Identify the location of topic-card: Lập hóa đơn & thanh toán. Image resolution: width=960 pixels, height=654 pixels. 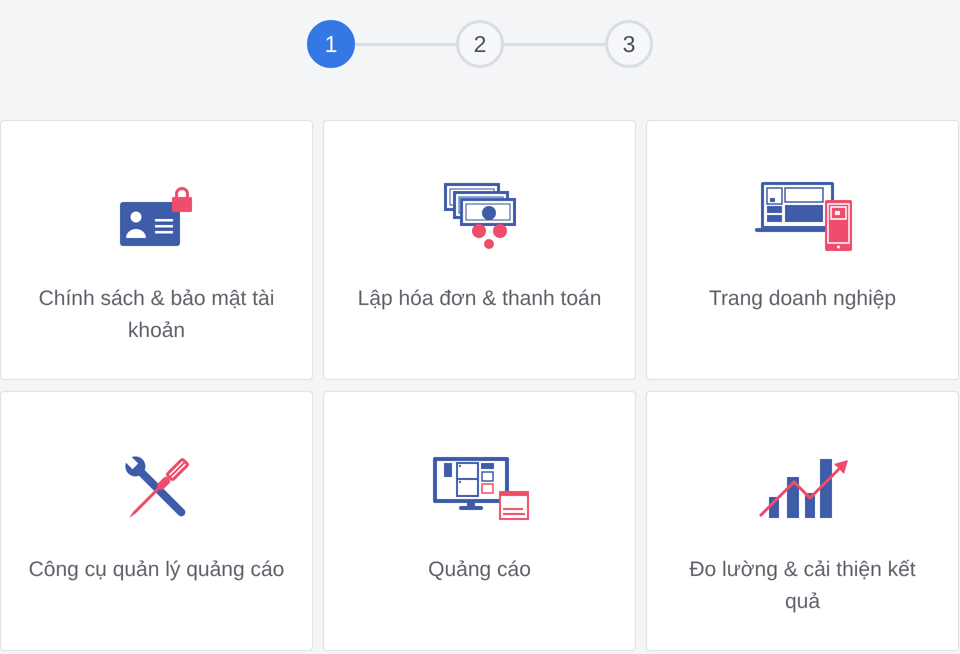
(479, 250).